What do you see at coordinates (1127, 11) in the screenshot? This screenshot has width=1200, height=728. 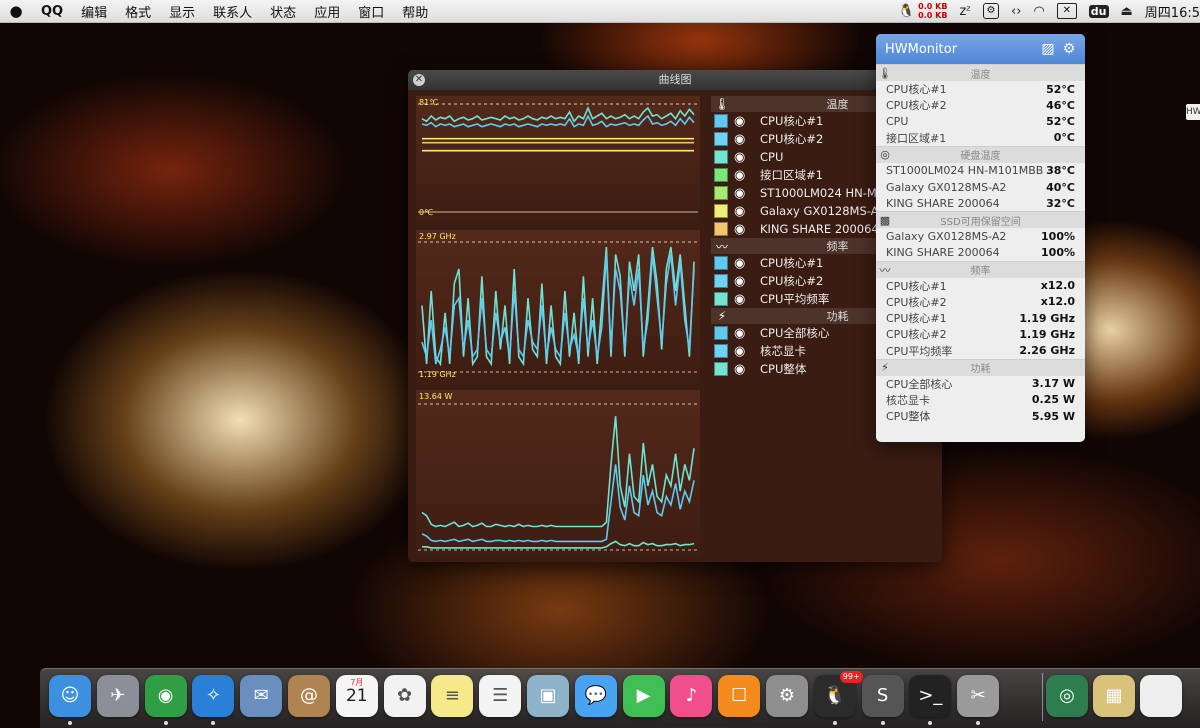 I see `eject-icon: ⏏` at bounding box center [1127, 11].